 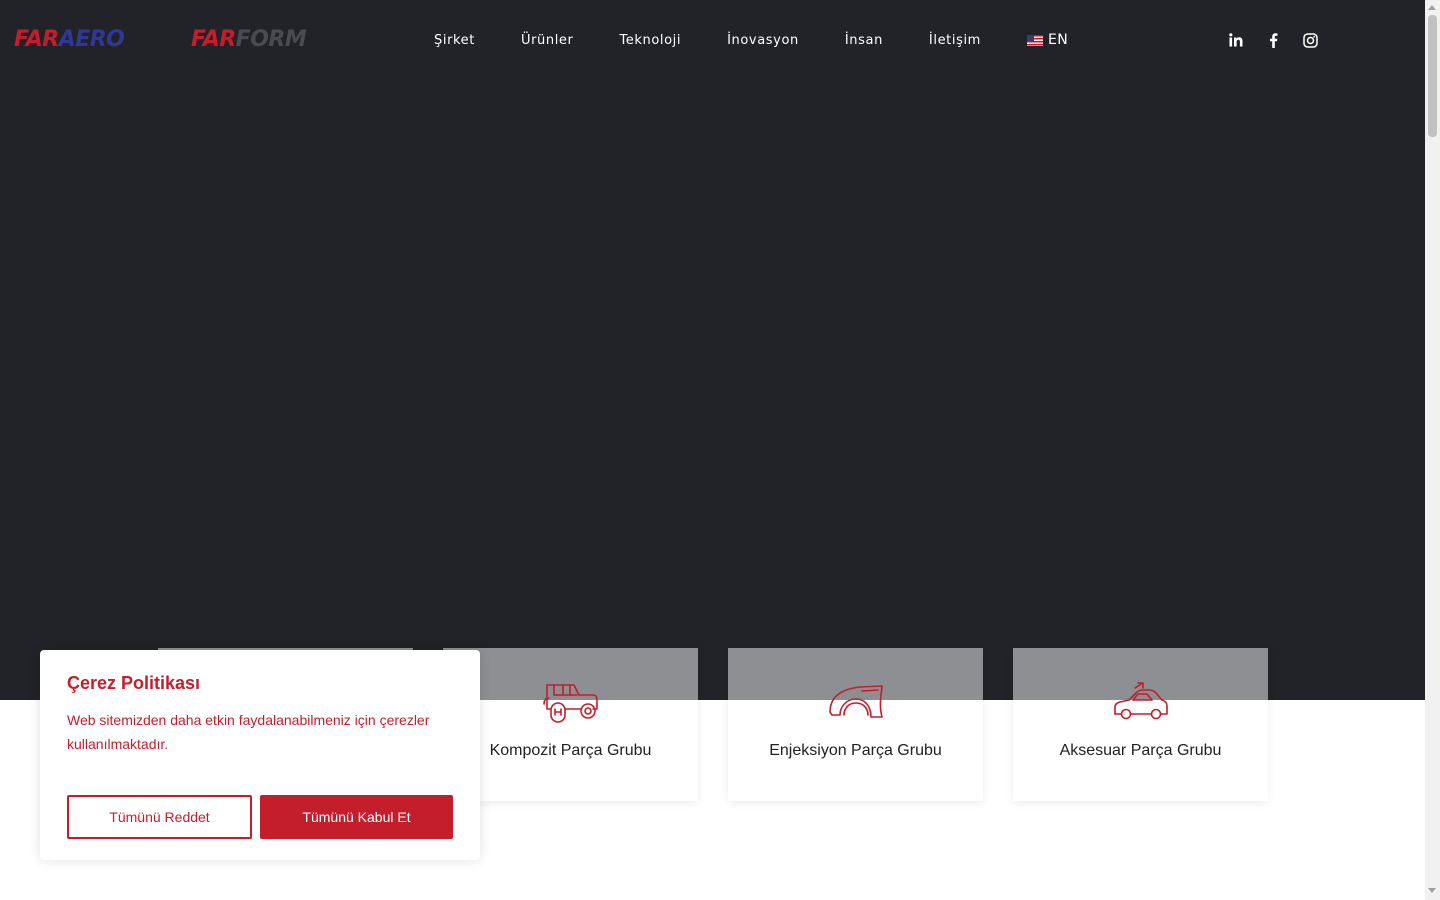 I want to click on car-accessory-icon, so click(x=1141, y=701).